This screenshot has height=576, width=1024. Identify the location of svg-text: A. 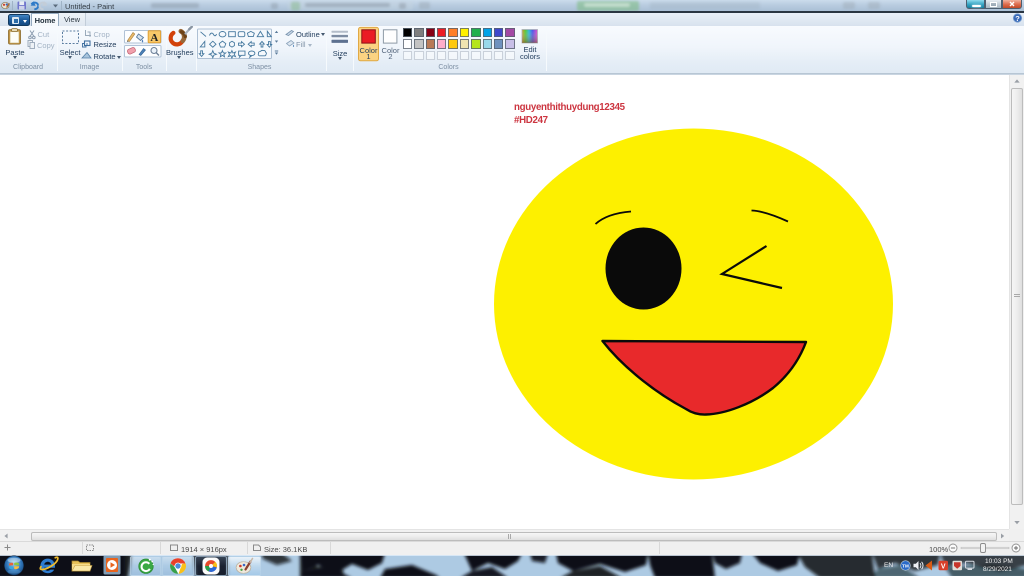
(154, 38).